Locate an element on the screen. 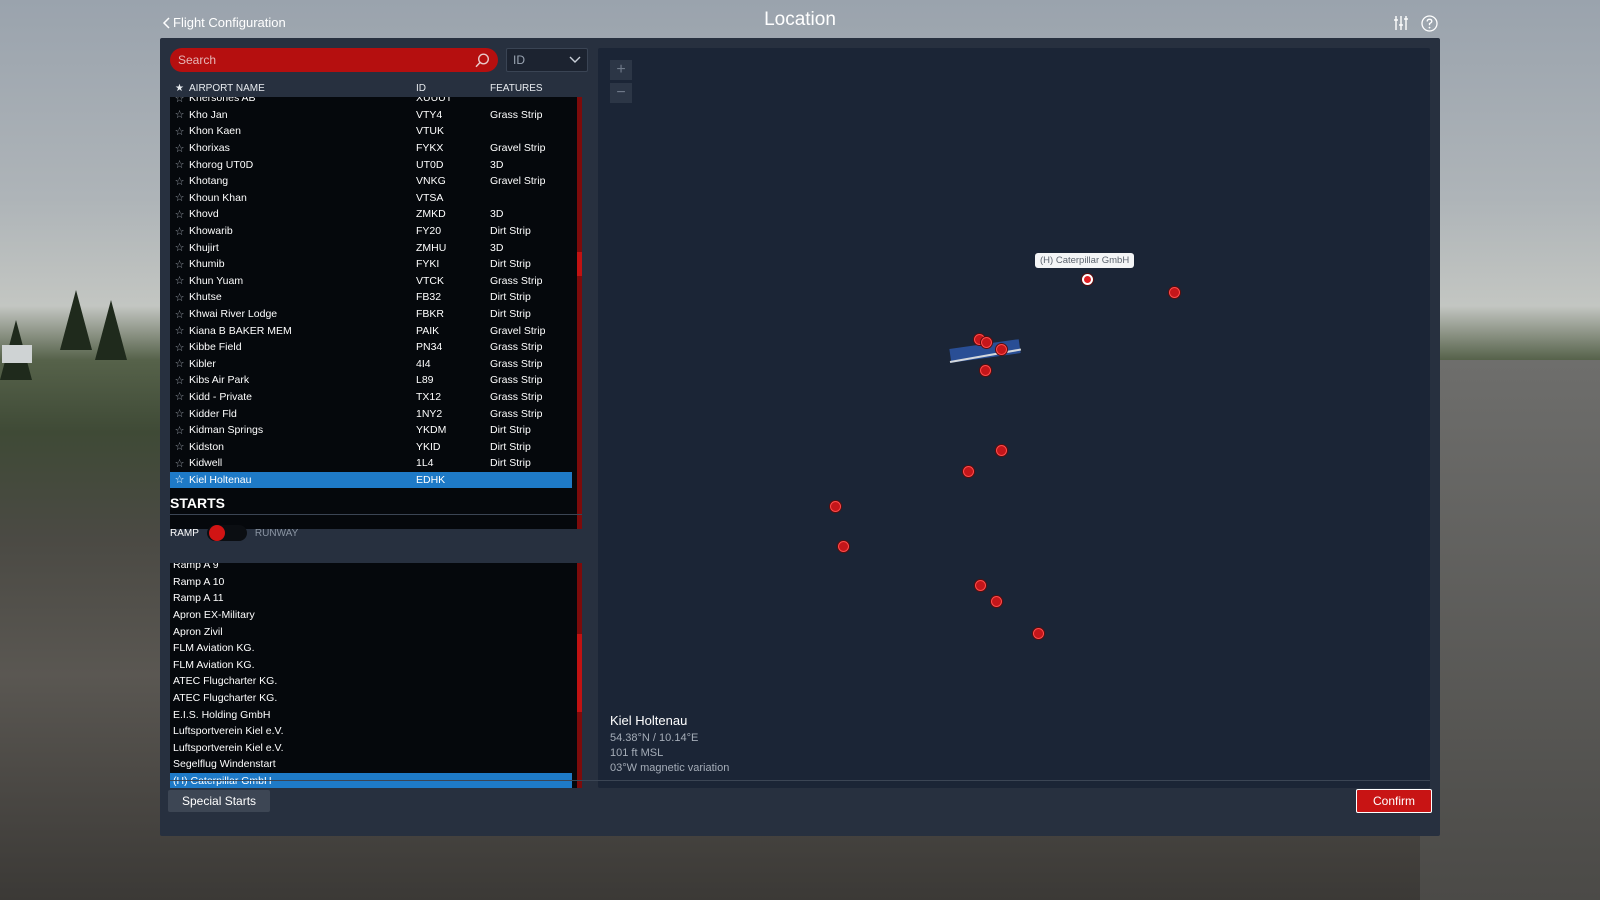  start-row: Ramp A 11 is located at coordinates (371, 598).